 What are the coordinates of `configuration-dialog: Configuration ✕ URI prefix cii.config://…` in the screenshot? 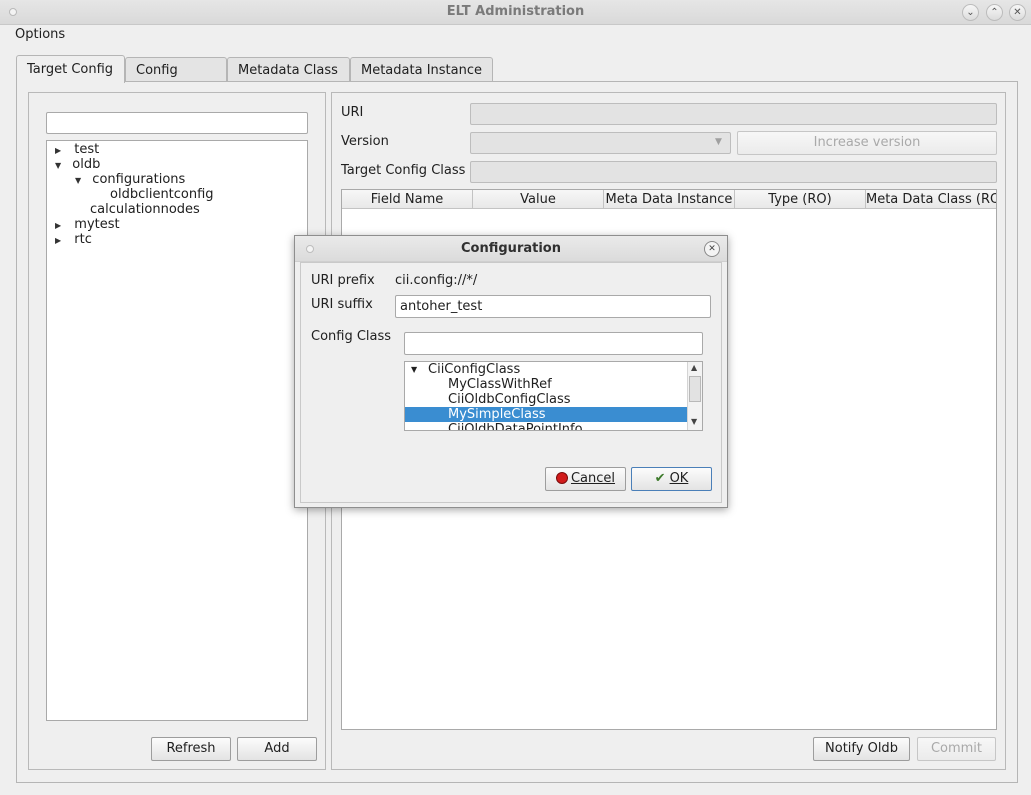 It's located at (511, 371).